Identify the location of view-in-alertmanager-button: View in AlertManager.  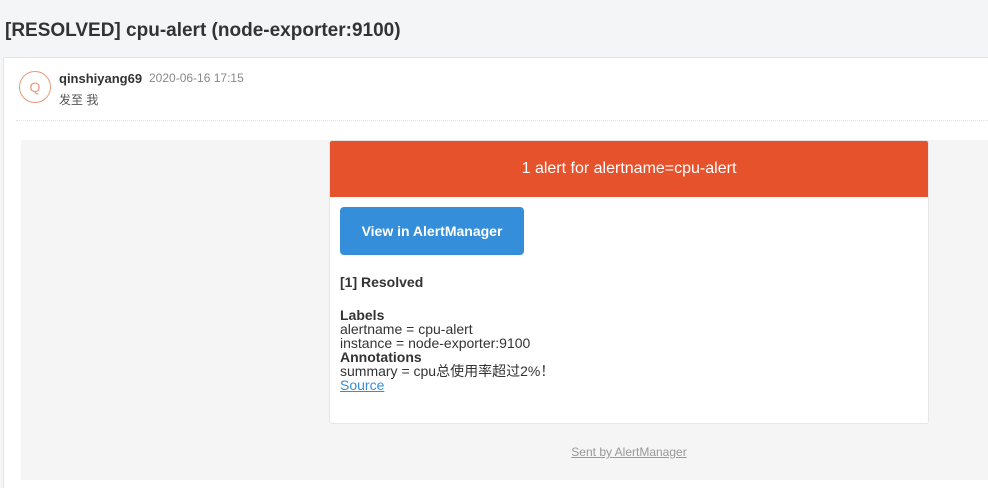
(432, 231).